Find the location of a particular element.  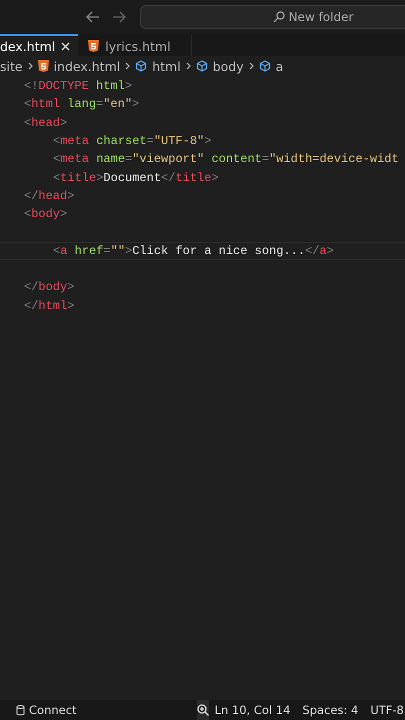

back-arrow-icon is located at coordinates (93, 17).